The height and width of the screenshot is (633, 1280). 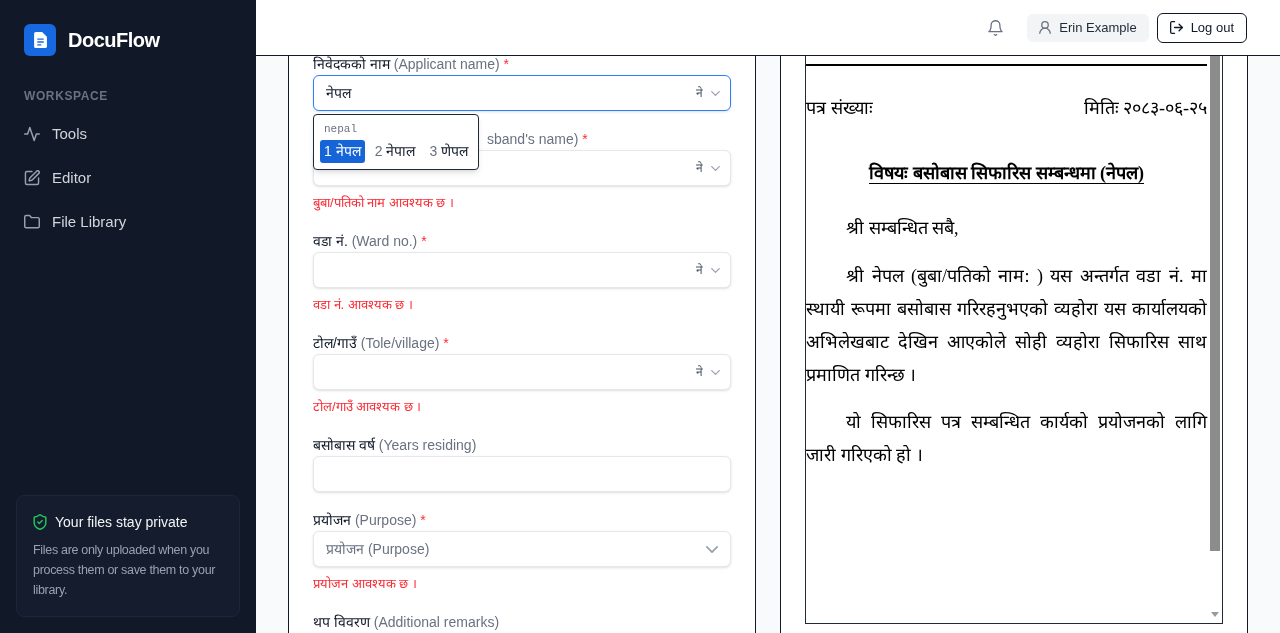 What do you see at coordinates (367, 407) in the screenshot?
I see `error-message: टोल/गाउँ आवश्यक छ ।` at bounding box center [367, 407].